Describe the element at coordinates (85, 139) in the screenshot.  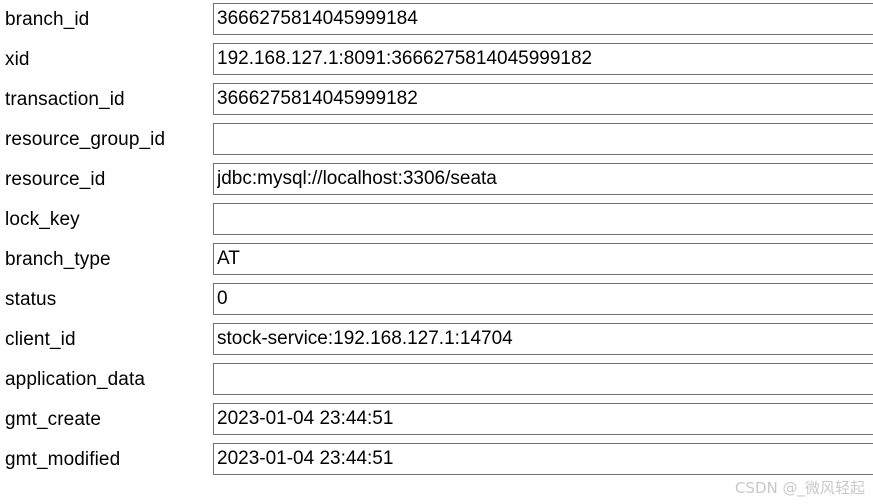
I see `field-label-resource-group-id: resource_group_id` at that location.